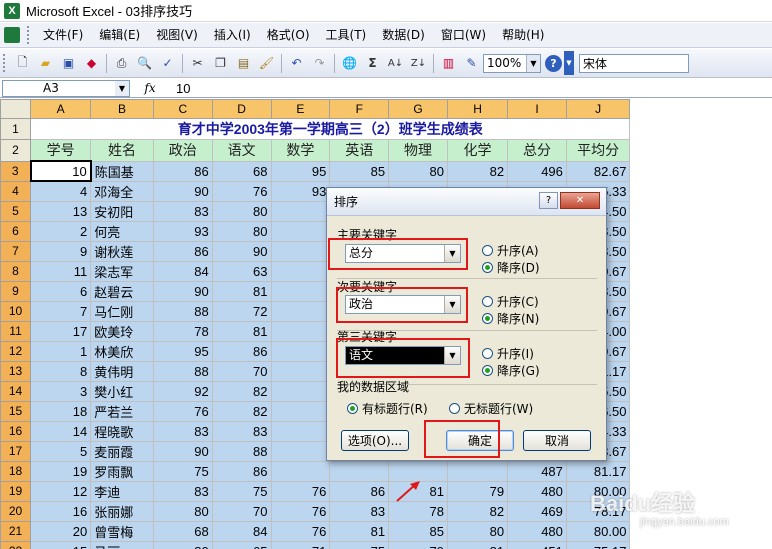  Describe the element at coordinates (300, 150) in the screenshot. I see `header-cell: 数学` at that location.